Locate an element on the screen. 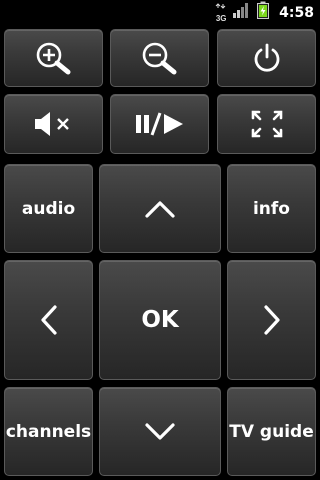  channels-button: channels is located at coordinates (48, 431).